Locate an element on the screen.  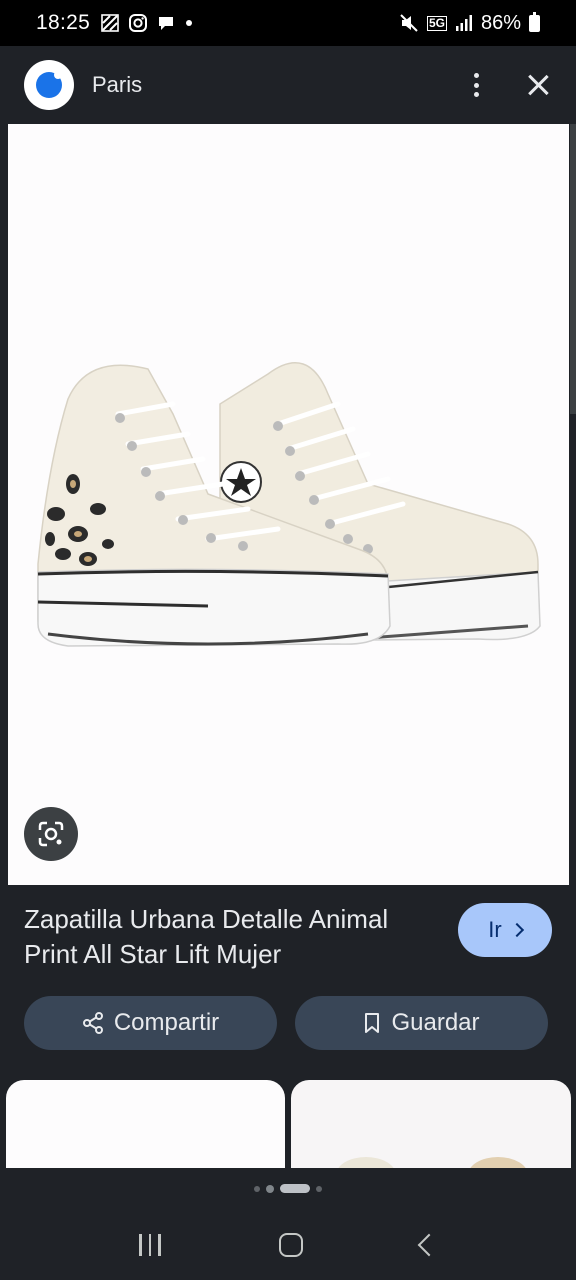
more-vert-icon is located at coordinates (476, 85).